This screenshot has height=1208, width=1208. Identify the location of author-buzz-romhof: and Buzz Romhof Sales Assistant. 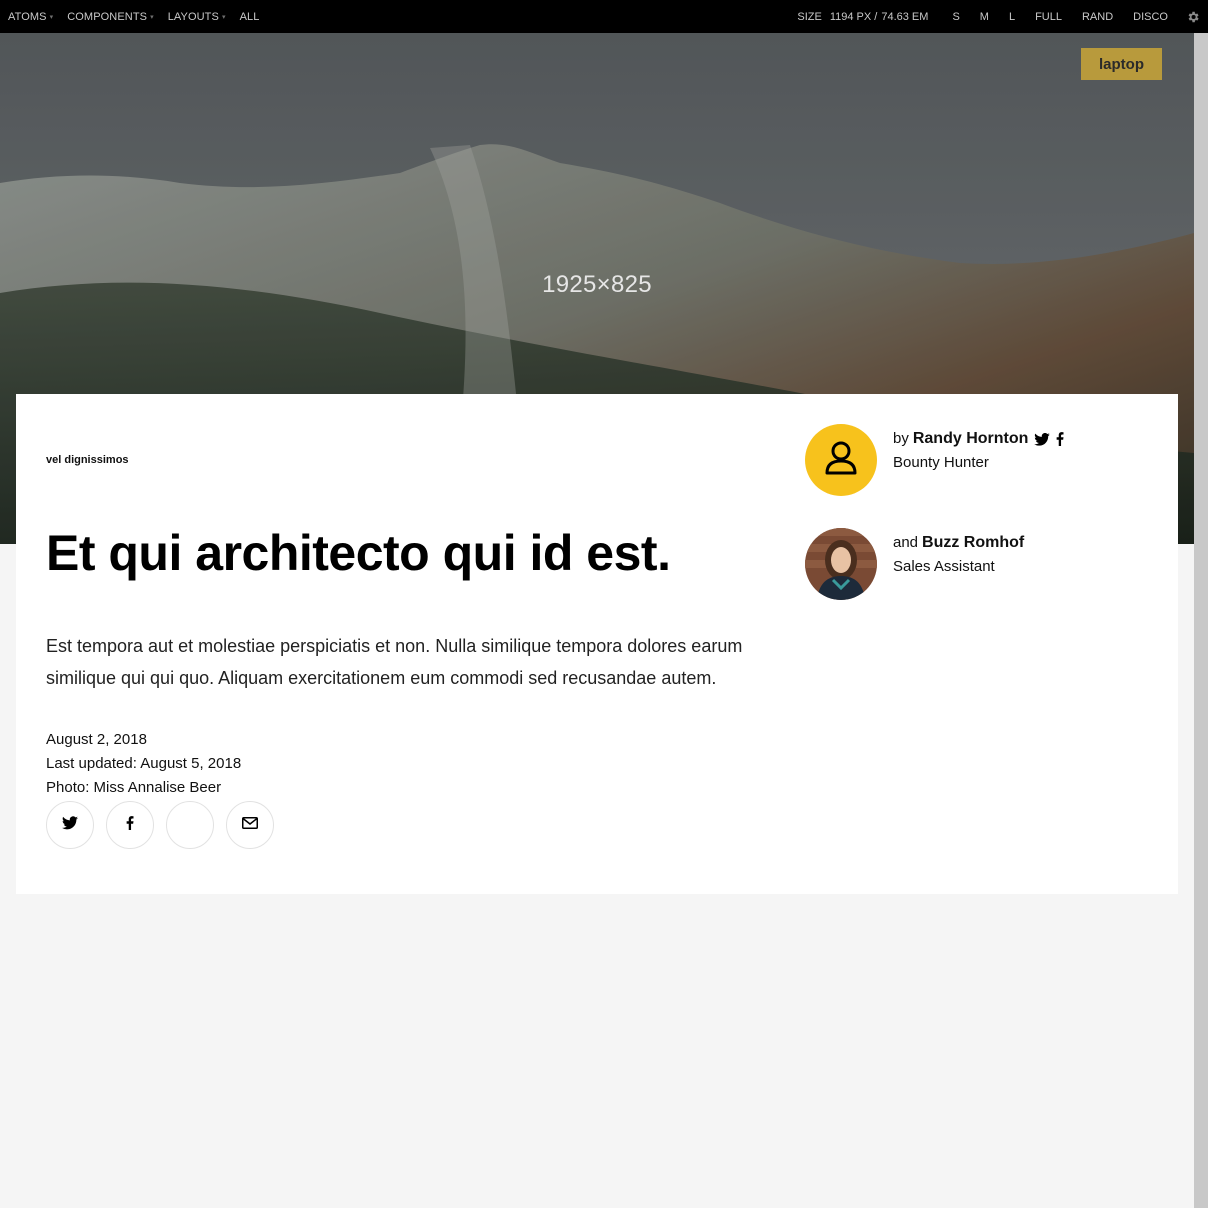
(914, 564).